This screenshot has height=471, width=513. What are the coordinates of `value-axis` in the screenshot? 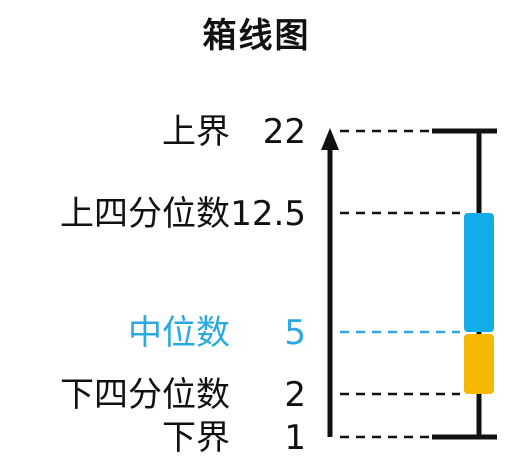 It's located at (330, 282).